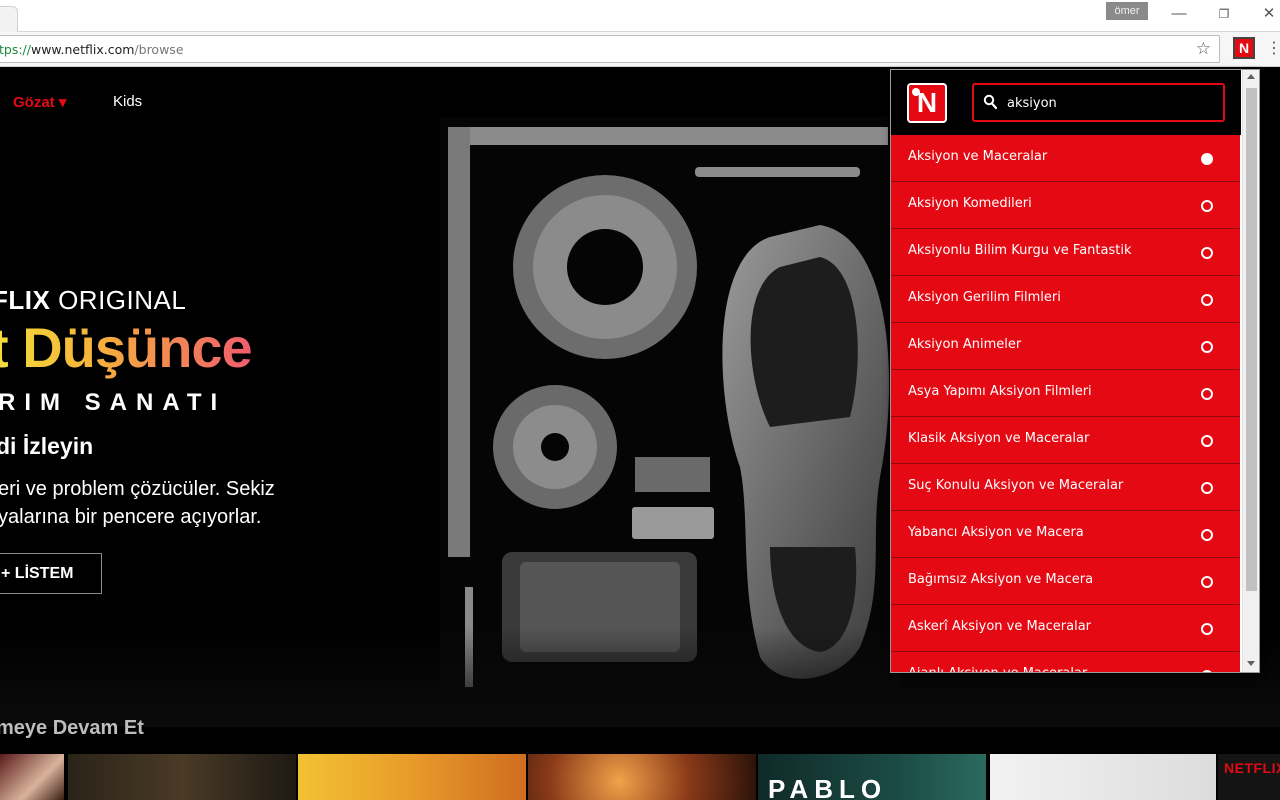  Describe the element at coordinates (1000, 626) in the screenshot. I see `genre-item-label: Askerî Aksiyon ve Maceralar` at that location.